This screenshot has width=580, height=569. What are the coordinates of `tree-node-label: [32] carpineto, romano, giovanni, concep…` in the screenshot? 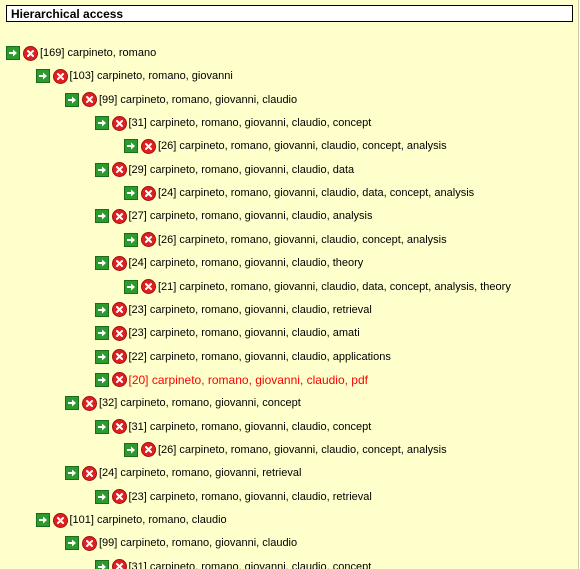 It's located at (200, 403).